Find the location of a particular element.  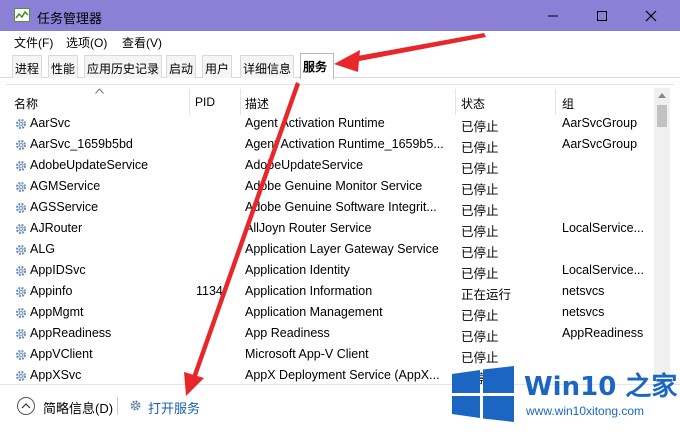

table-row: AppReadiness App Readiness 已停止 AppReadiness is located at coordinates (331, 334).